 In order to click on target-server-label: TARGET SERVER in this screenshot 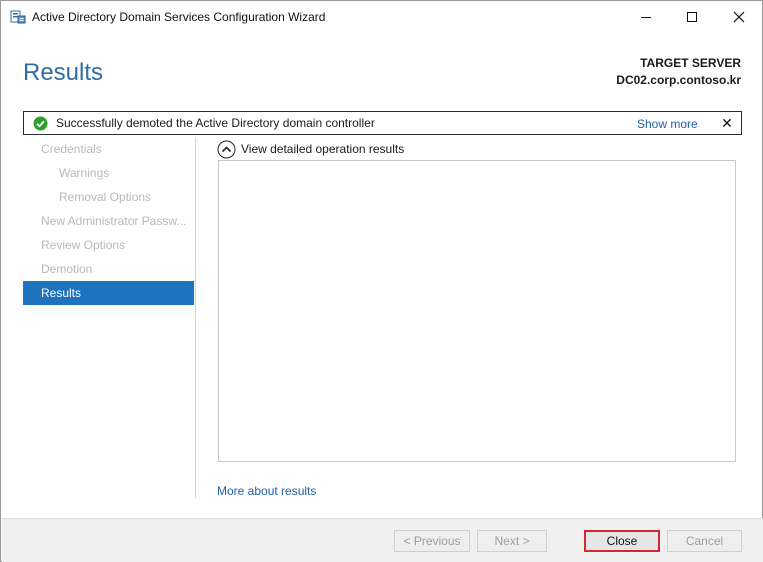, I will do `click(690, 63)`.